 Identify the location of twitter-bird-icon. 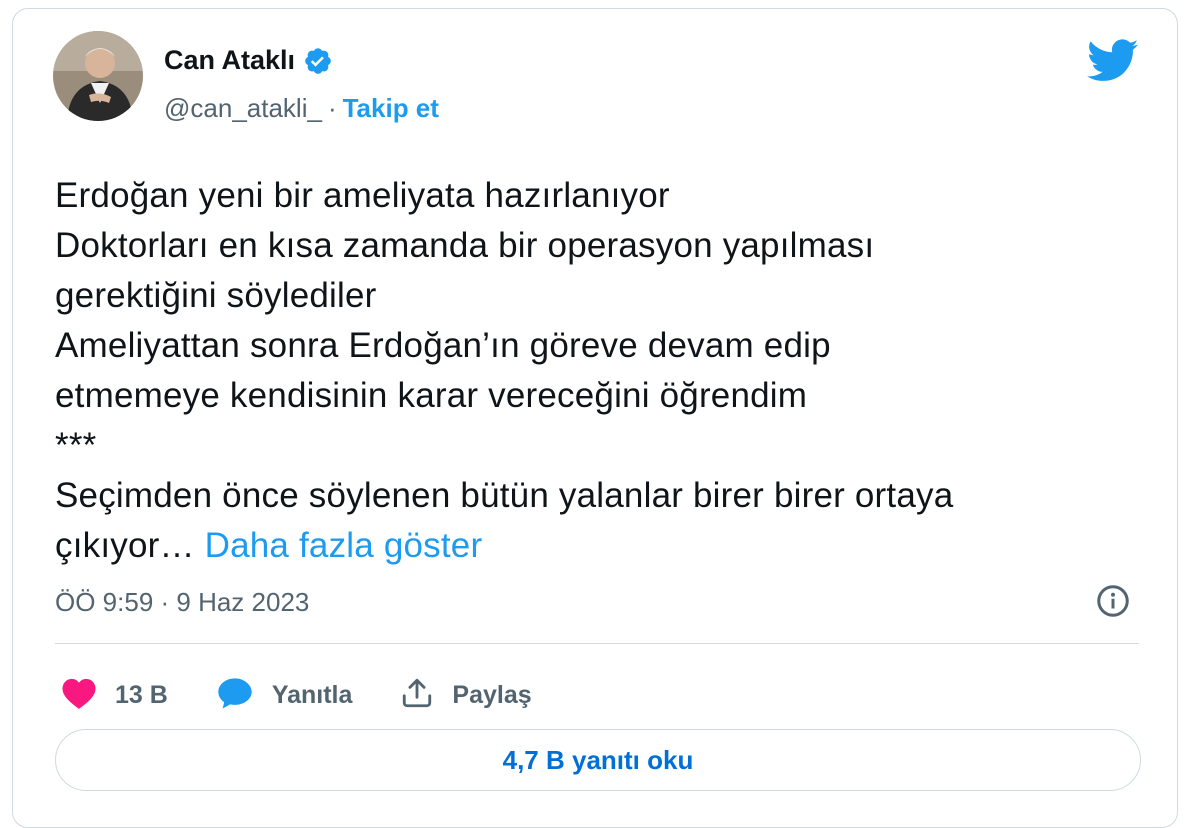
(1113, 61).